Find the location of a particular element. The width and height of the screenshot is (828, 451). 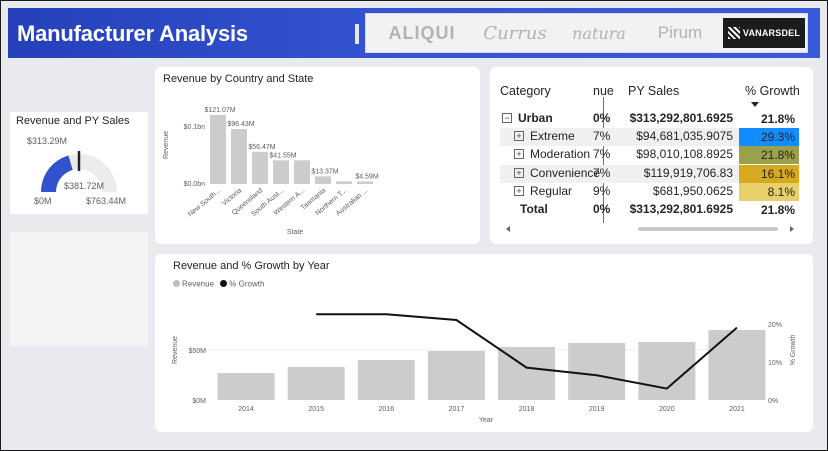

row-label: Extreme is located at coordinates (552, 136).